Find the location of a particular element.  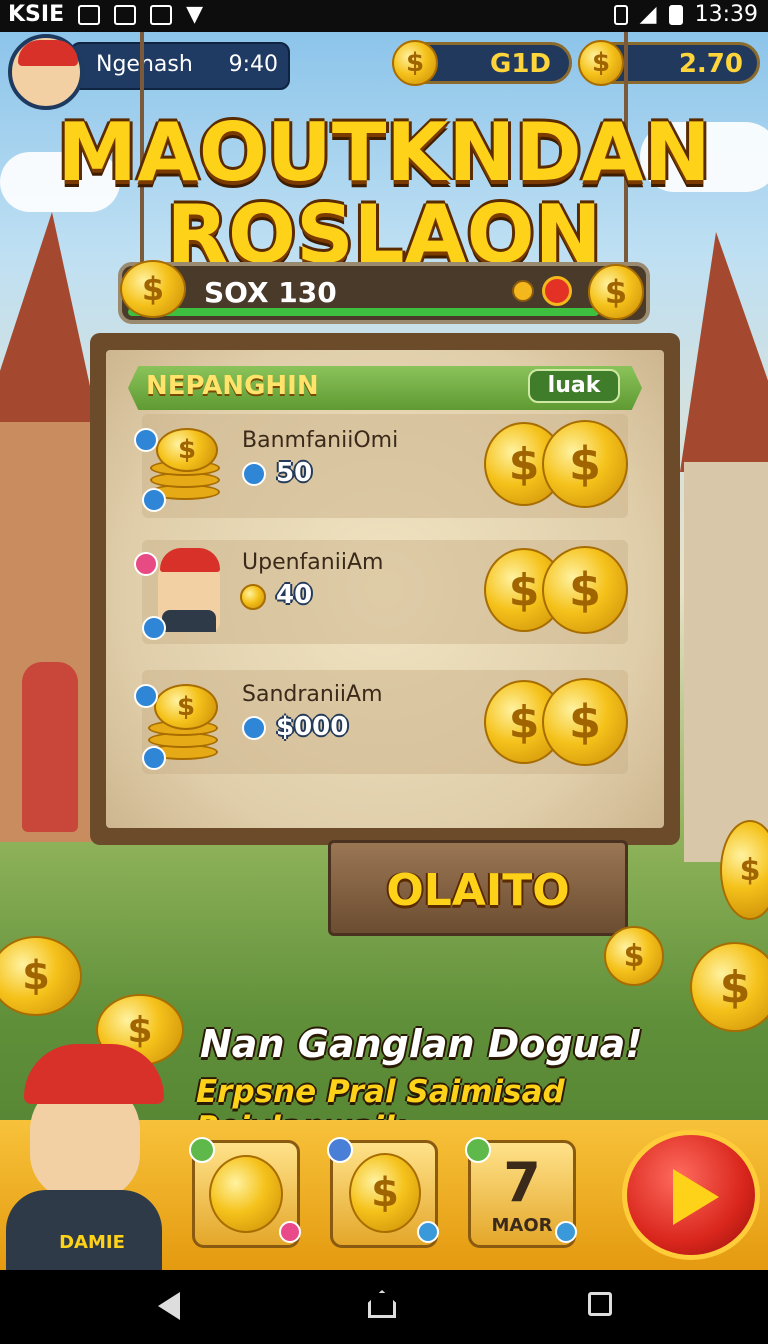

game-title: MAOUTKNDAN ROSLAON is located at coordinates (384, 194).